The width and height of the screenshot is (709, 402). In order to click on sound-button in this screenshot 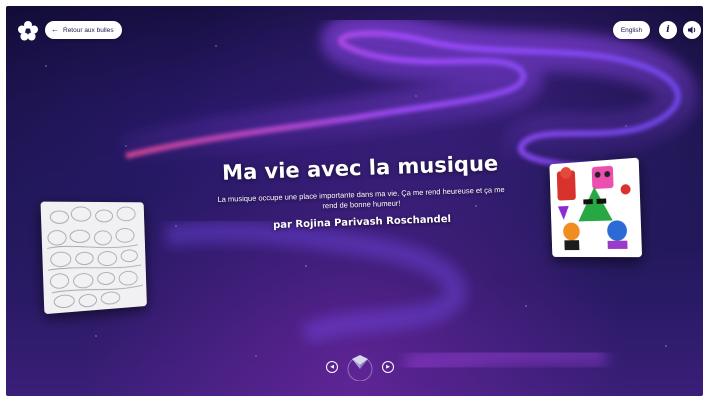, I will do `click(692, 30)`.